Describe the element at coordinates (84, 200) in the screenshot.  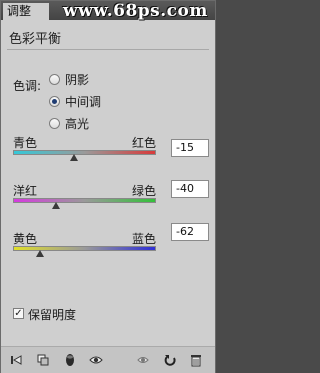
I see `magenta-green-slider-track` at that location.